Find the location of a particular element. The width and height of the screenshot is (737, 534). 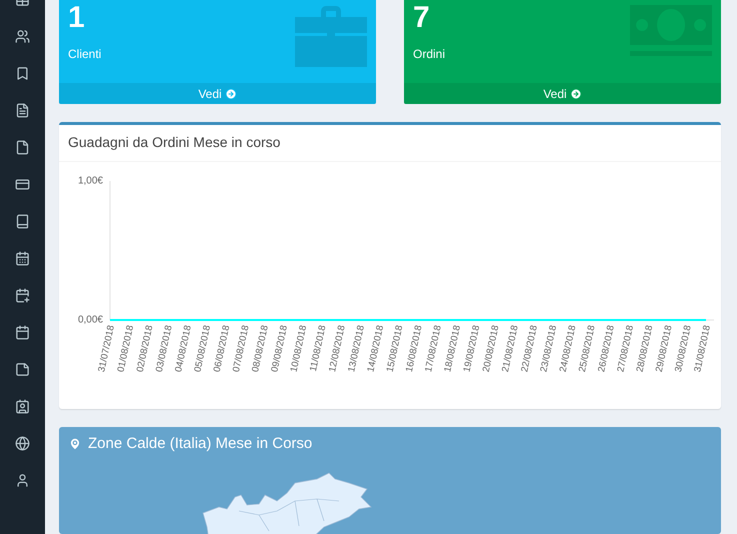

axis-label: 12/08/2018 is located at coordinates (337, 349).